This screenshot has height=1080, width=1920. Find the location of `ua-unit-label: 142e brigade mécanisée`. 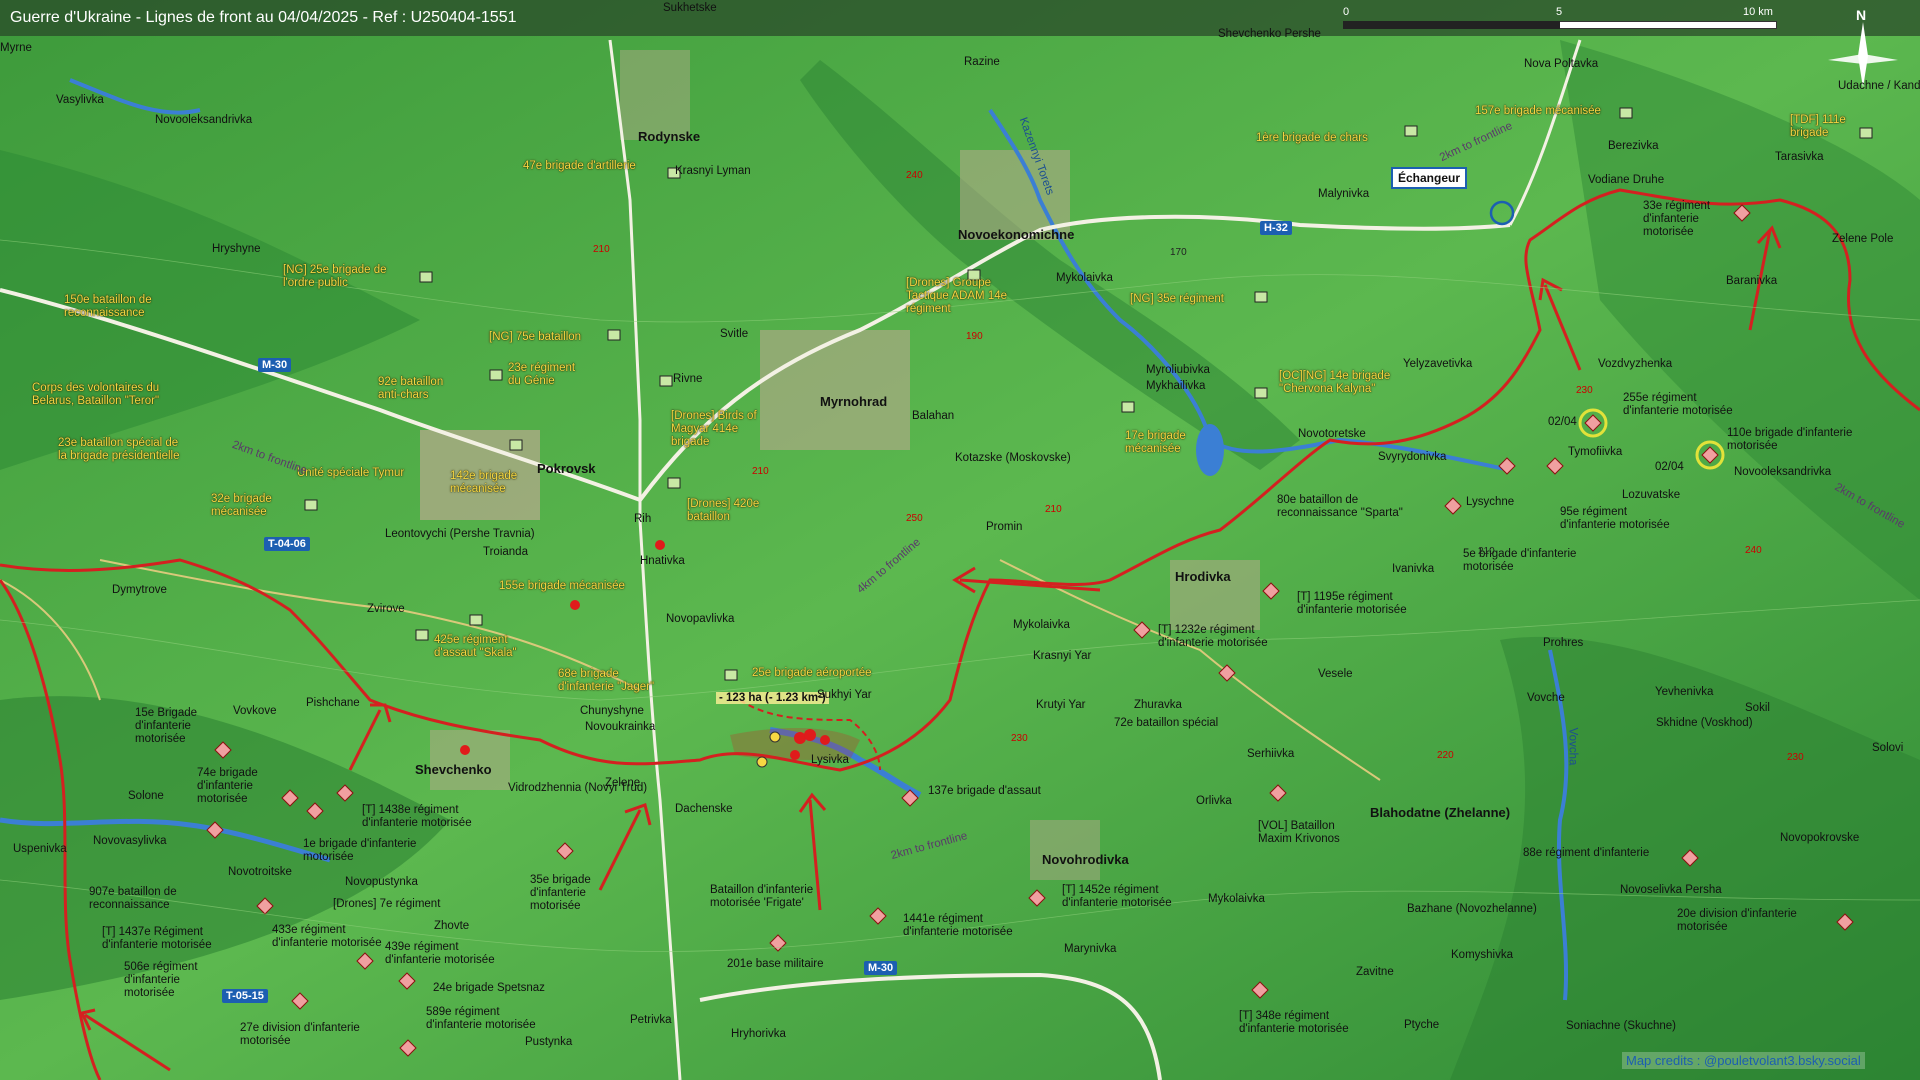

ua-unit-label: 142e brigade mécanisée is located at coordinates (484, 482).